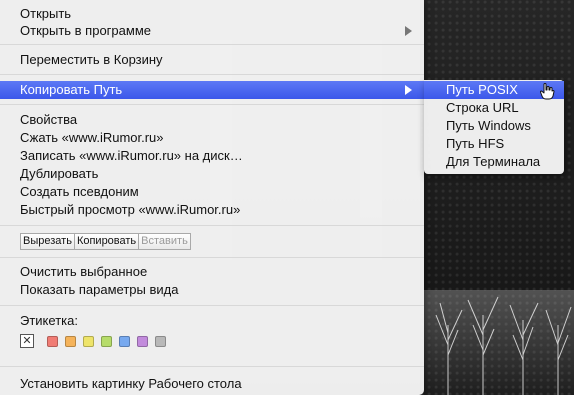 The height and width of the screenshot is (395, 574). Describe the element at coordinates (49, 320) in the screenshot. I see `label-heading: Этикетка:` at that location.